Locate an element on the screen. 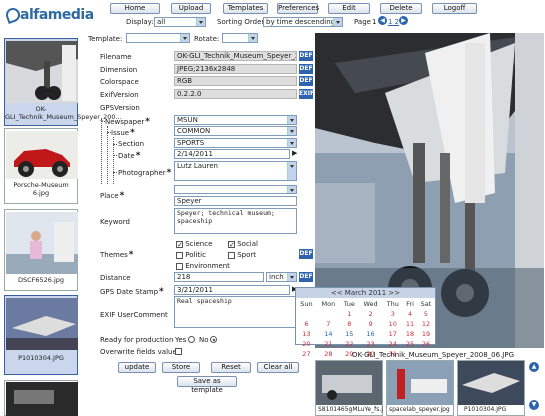 This screenshot has width=545, height=416. delete-button: Delete is located at coordinates (401, 8).